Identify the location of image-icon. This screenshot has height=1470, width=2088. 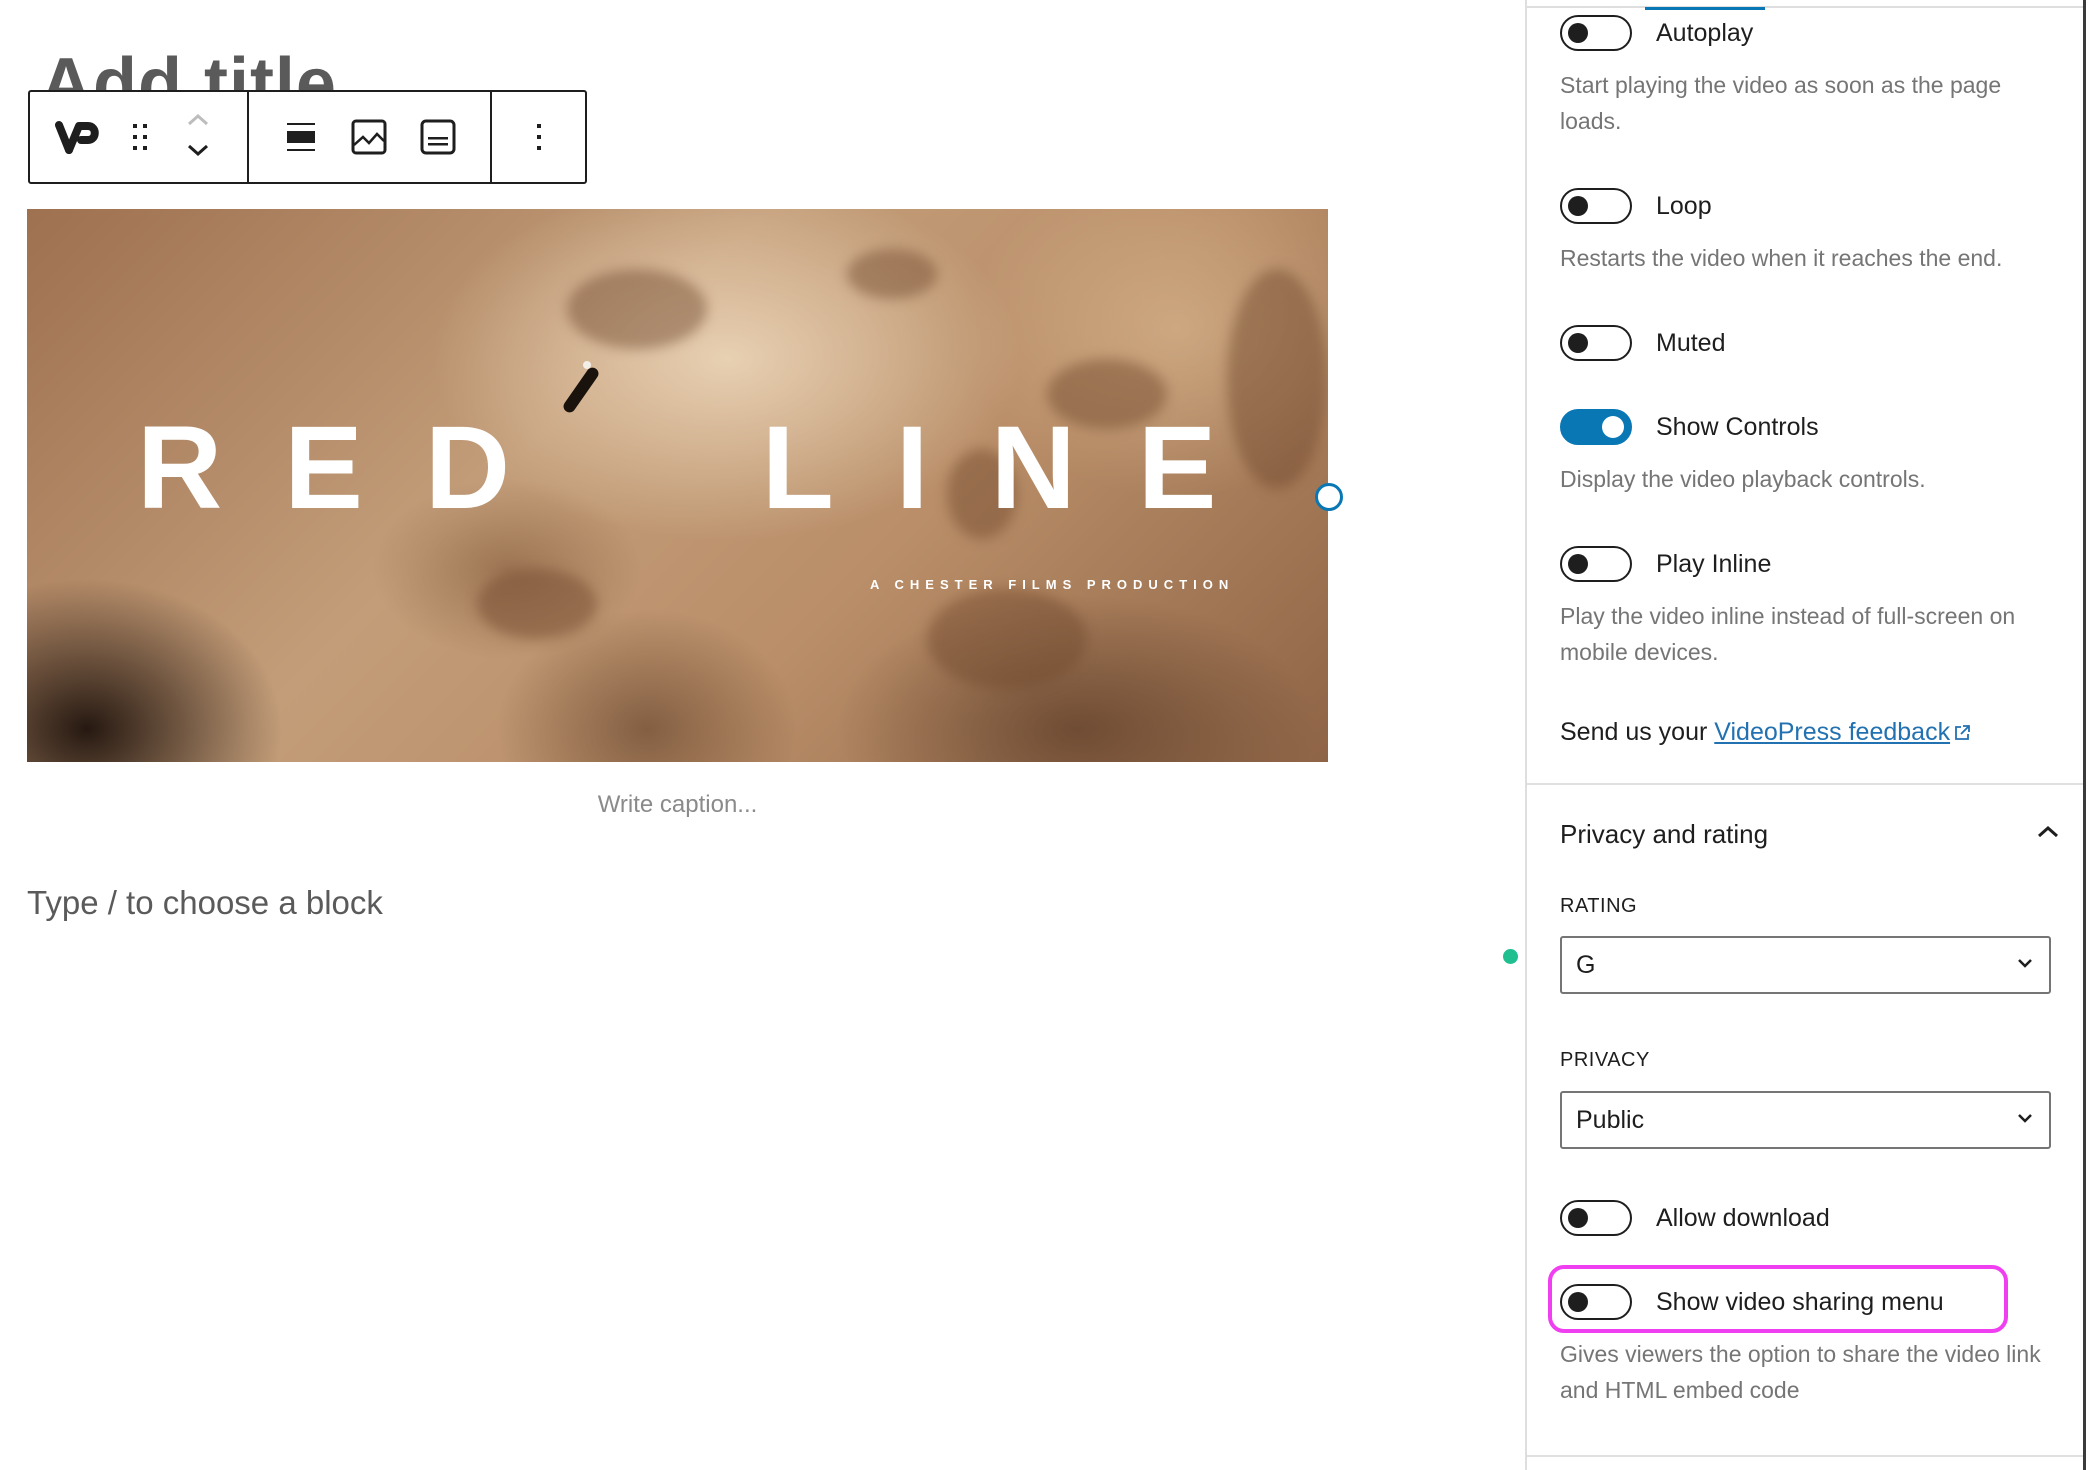
(369, 137).